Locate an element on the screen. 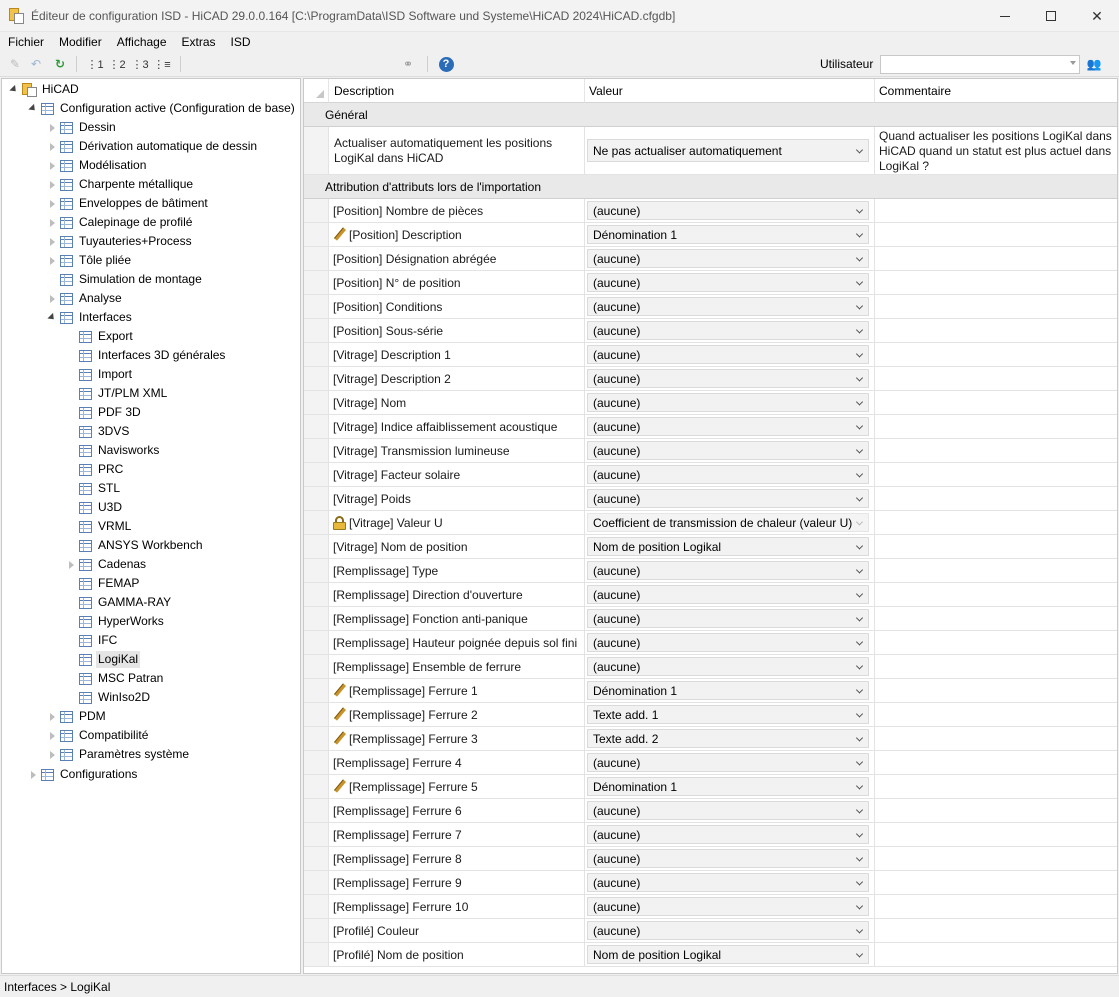 The image size is (1119, 997). menu-modifier: Modifier is located at coordinates (80, 42).